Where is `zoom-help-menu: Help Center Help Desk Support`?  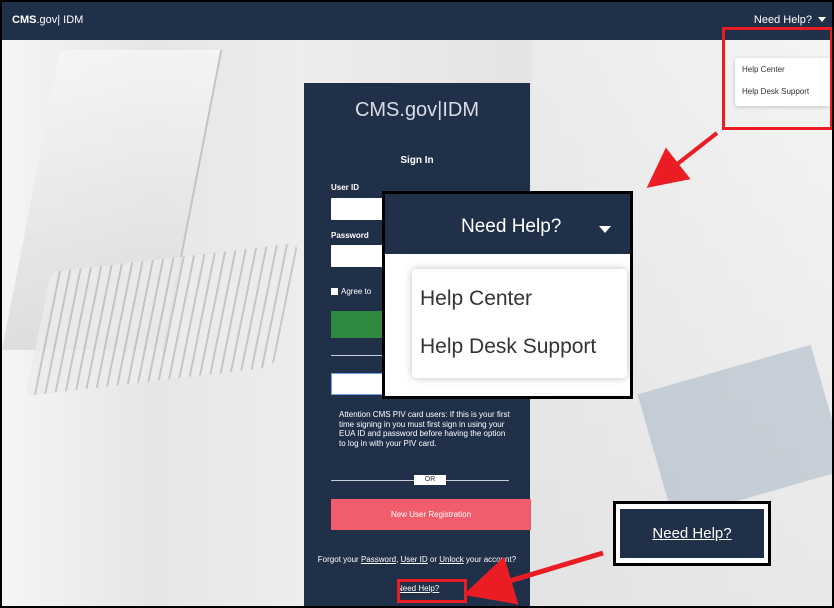
zoom-help-menu: Help Center Help Desk Support is located at coordinates (519, 323).